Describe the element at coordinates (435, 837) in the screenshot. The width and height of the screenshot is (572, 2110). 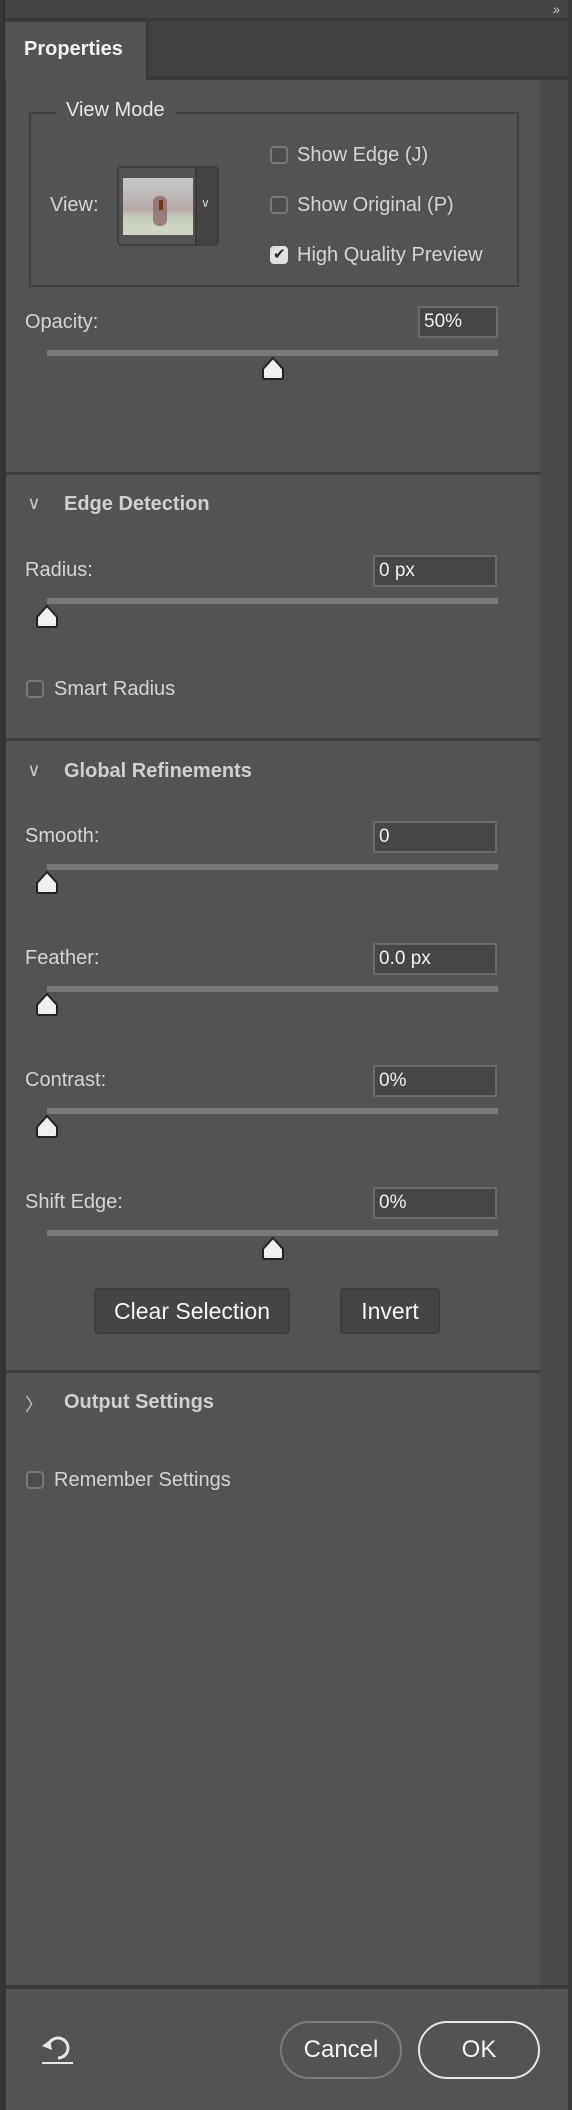
I see `smooth-input` at that location.